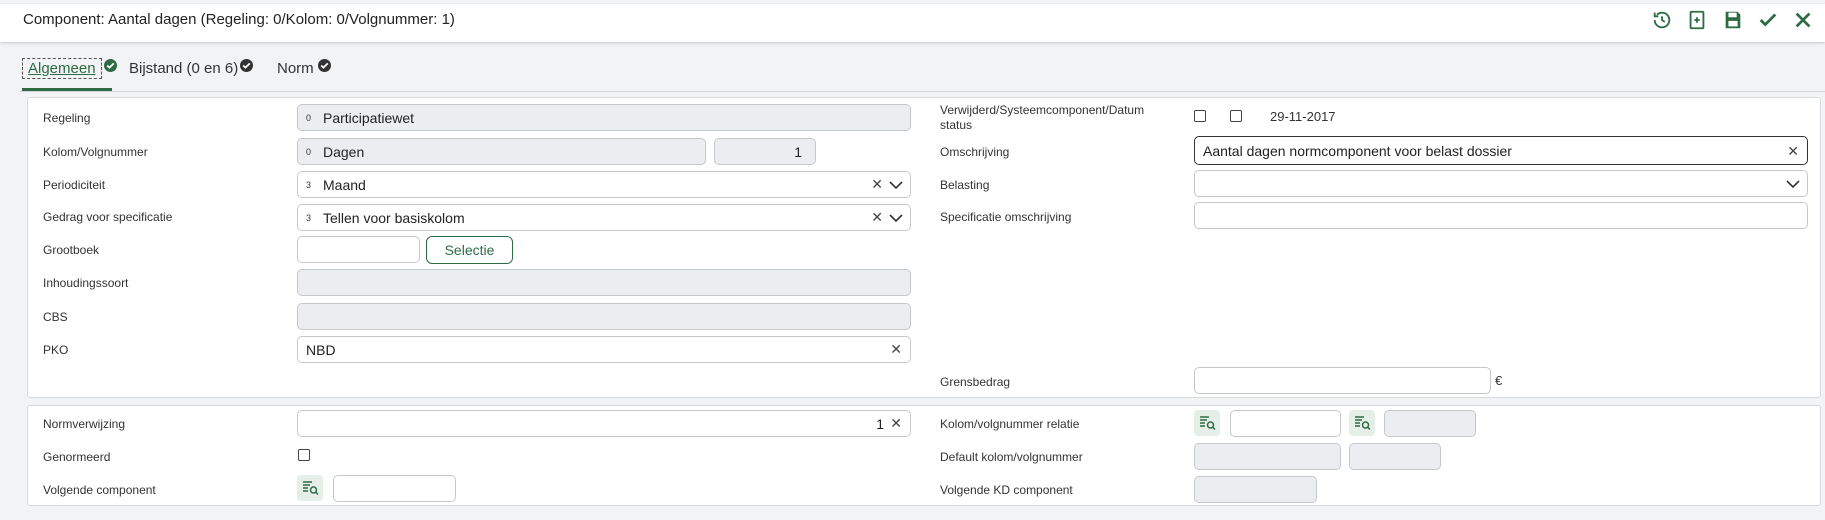  Describe the element at coordinates (394, 488) in the screenshot. I see `volgende-component-input` at that location.